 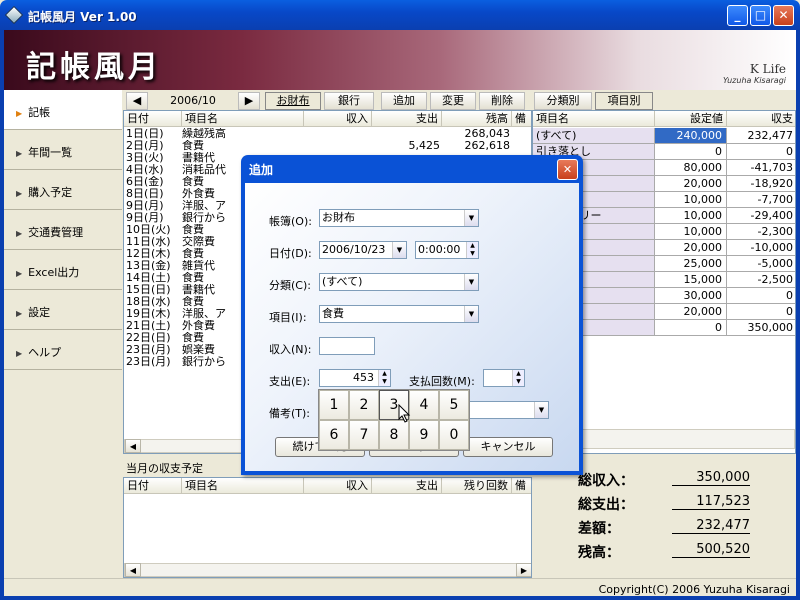 I want to click on income-input, so click(x=347, y=346).